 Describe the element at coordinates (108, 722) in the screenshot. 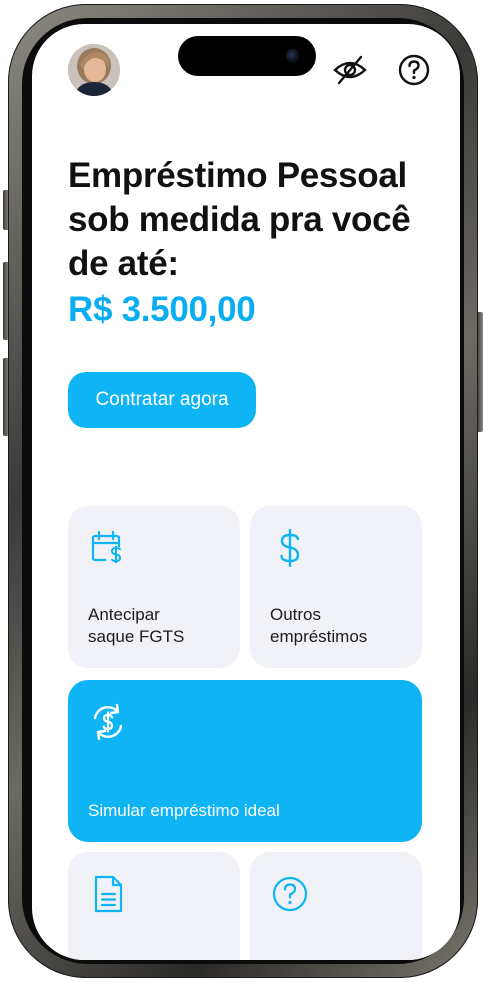

I see `refresh-dollar-icon` at that location.